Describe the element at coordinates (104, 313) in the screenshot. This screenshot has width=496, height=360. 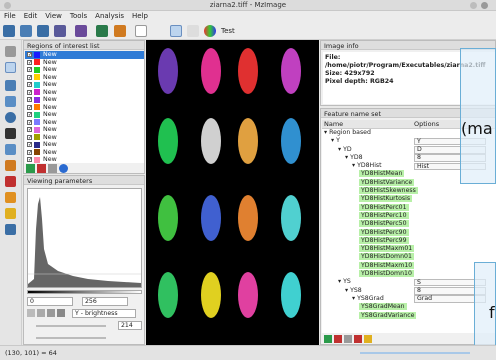
I see `color-mode-select: Y - brightness` at that location.